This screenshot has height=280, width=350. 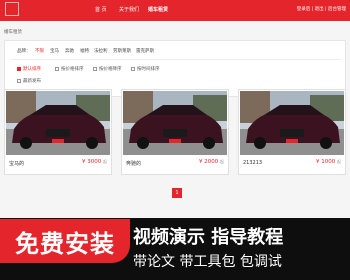 What do you see at coordinates (122, 51) in the screenshot?
I see `brand-filter-rolls-royce: 劳斯莱斯` at bounding box center [122, 51].